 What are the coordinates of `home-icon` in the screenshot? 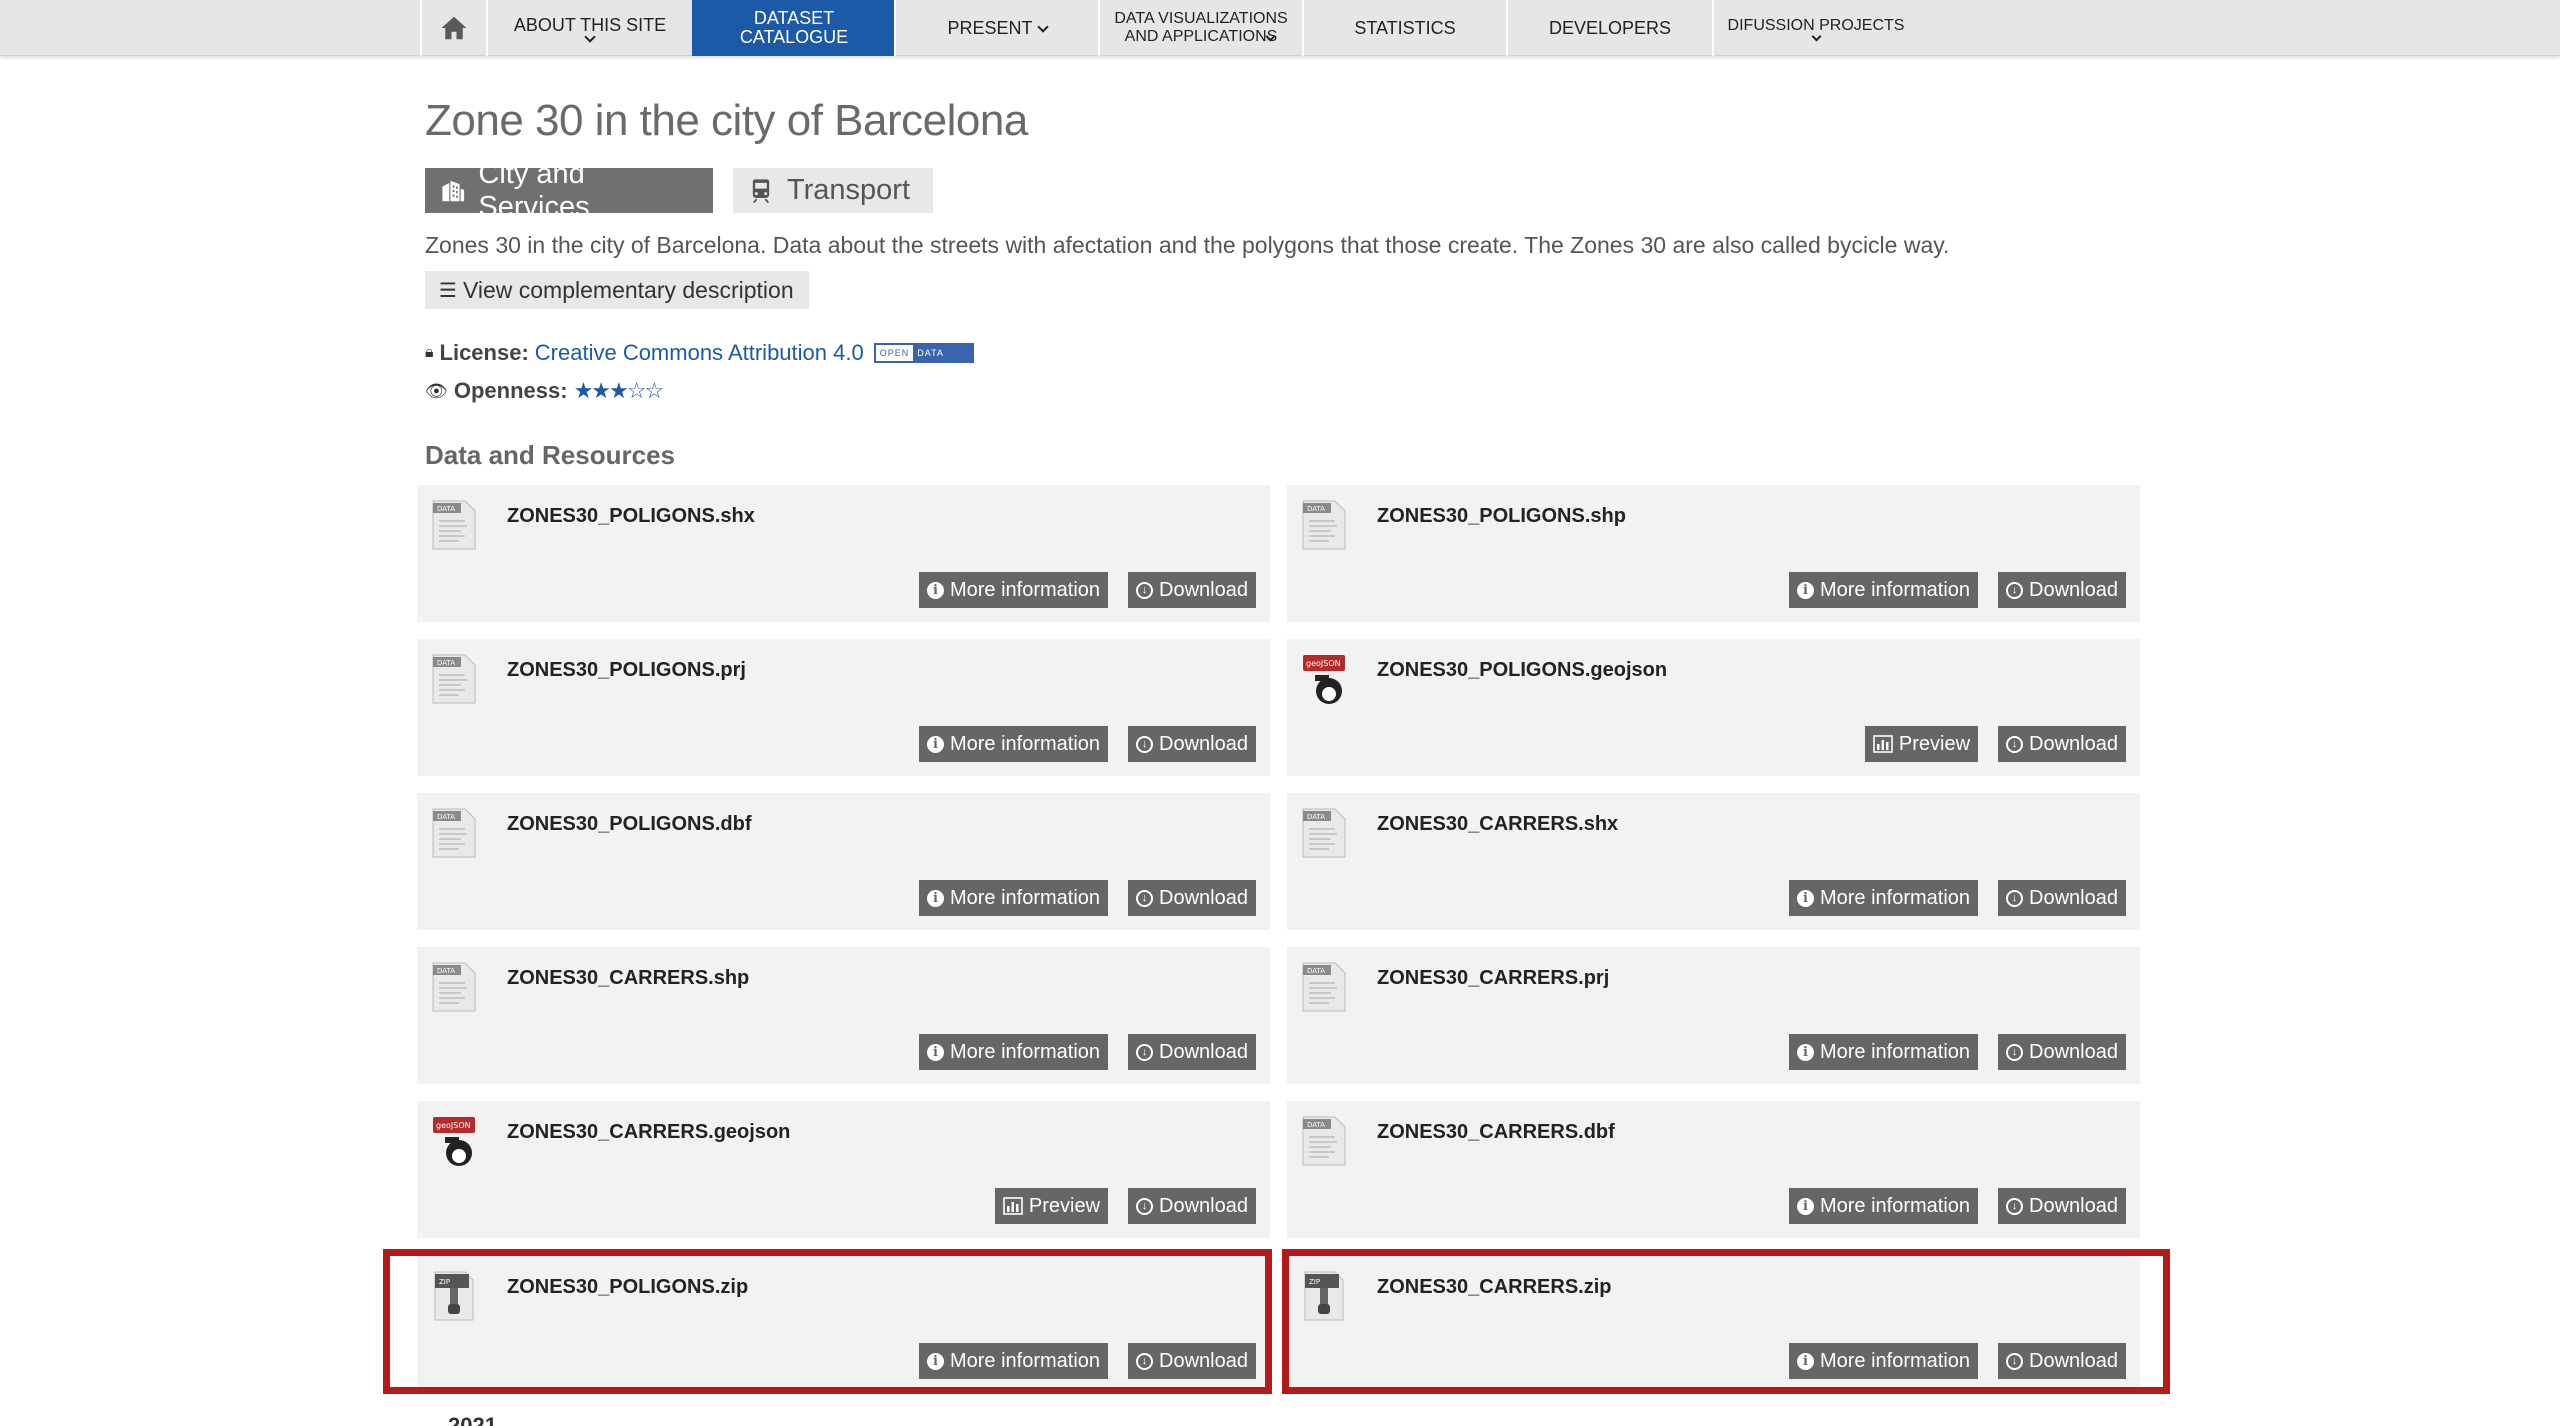 It's located at (454, 28).